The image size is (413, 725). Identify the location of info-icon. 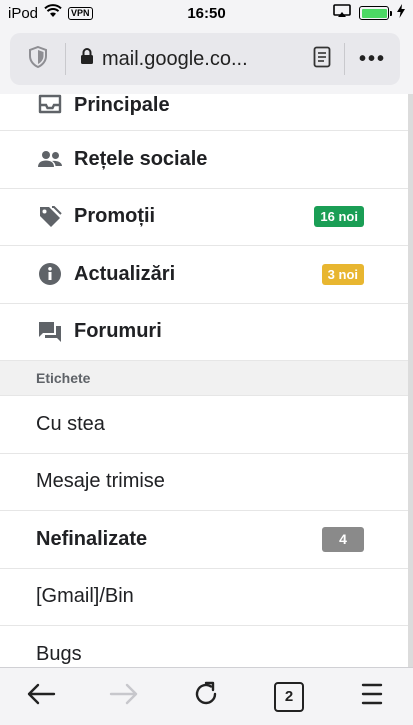
(50, 274).